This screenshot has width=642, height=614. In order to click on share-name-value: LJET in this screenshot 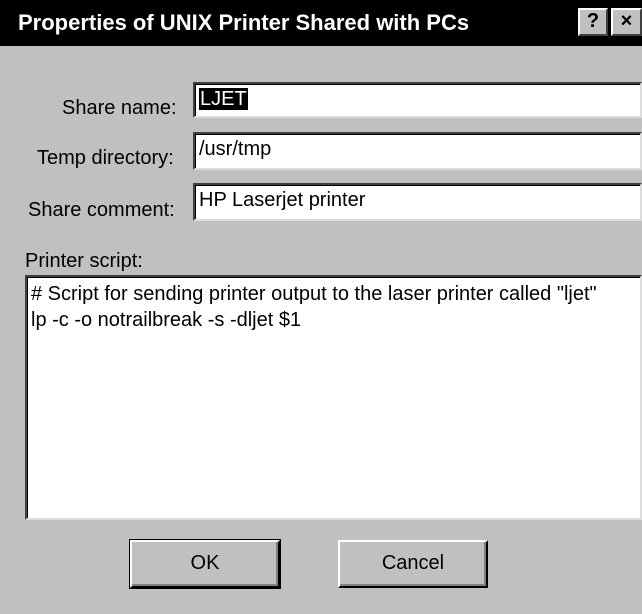, I will do `click(223, 99)`.